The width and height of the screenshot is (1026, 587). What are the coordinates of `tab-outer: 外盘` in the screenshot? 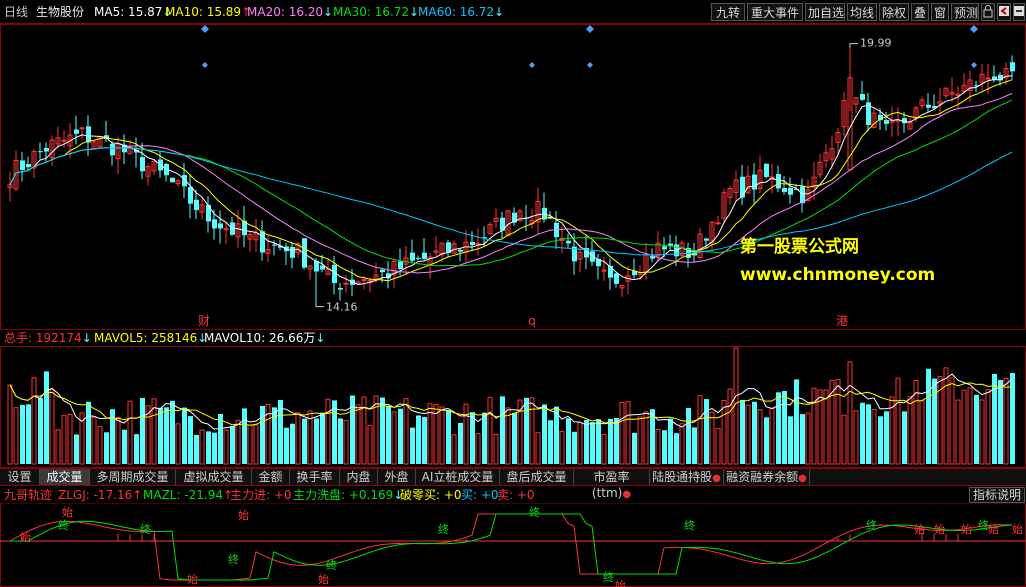 It's located at (397, 477).